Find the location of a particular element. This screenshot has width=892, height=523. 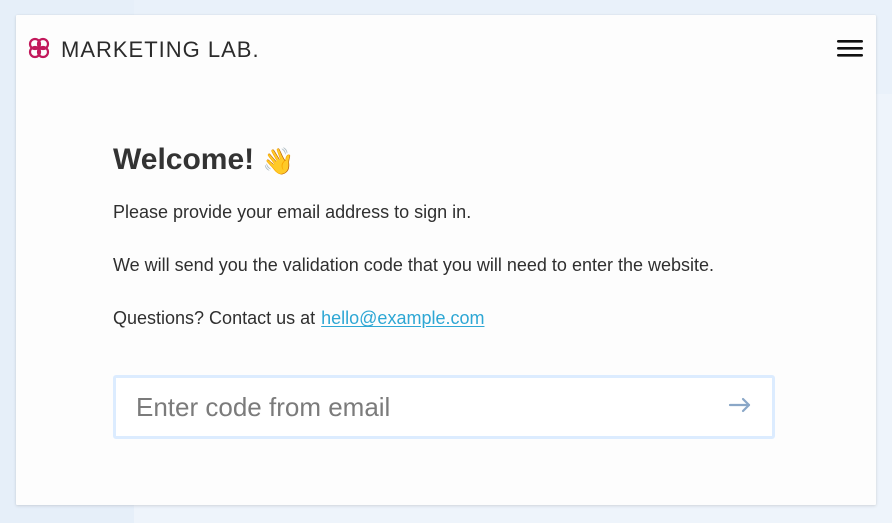

contact-prefix: Questions? Contact us at is located at coordinates (214, 318).